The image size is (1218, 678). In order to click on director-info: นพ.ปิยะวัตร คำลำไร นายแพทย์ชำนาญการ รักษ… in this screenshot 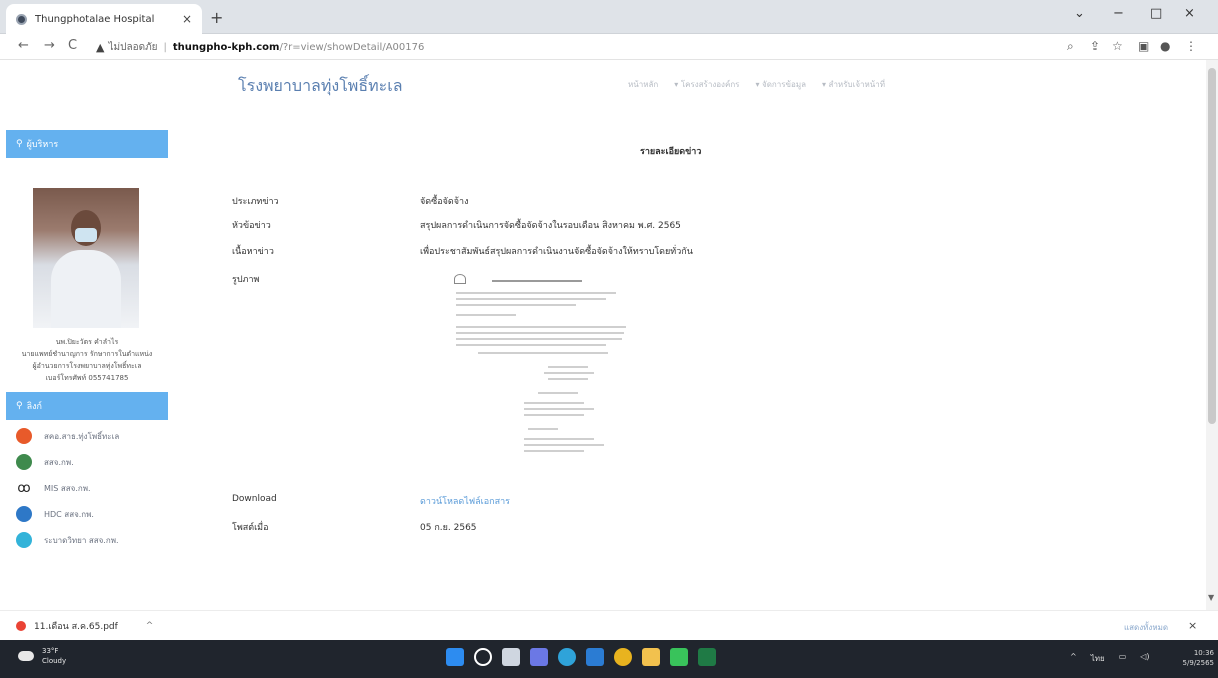, I will do `click(87, 360)`.